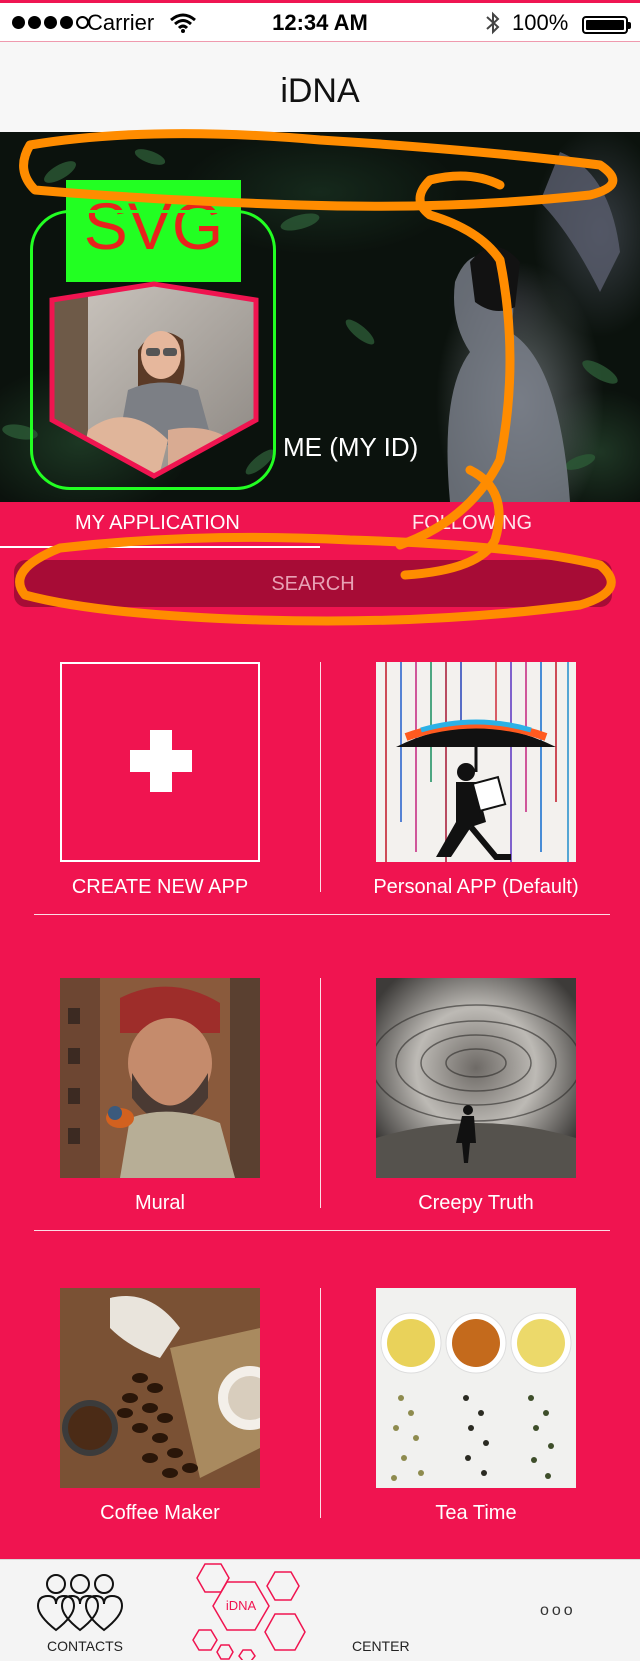  I want to click on create-new-app-tile: CREATE NEW APP, so click(160, 780).